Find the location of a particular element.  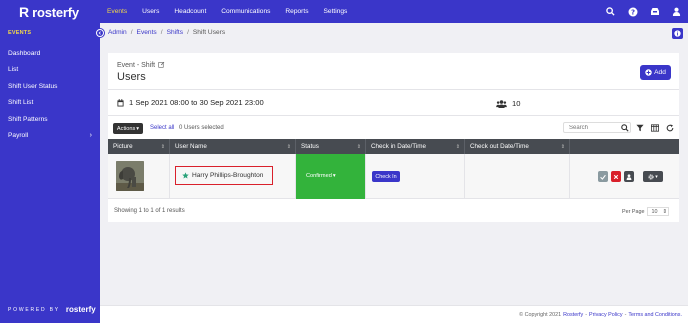

inbox-icon is located at coordinates (654, 11).